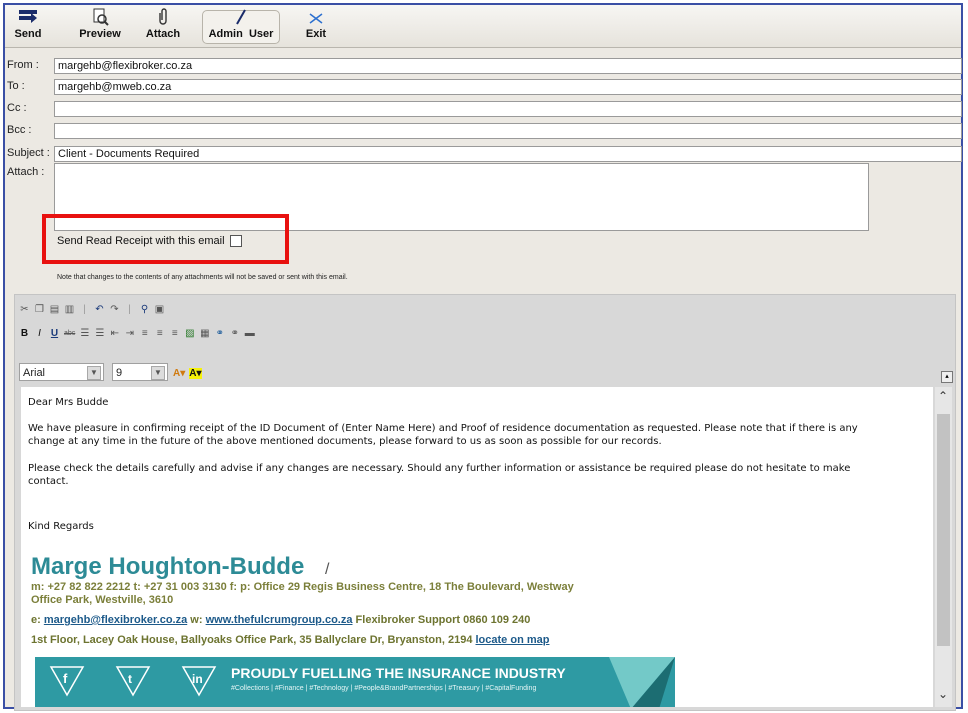  I want to click on web-prefix: w:, so click(196, 620).